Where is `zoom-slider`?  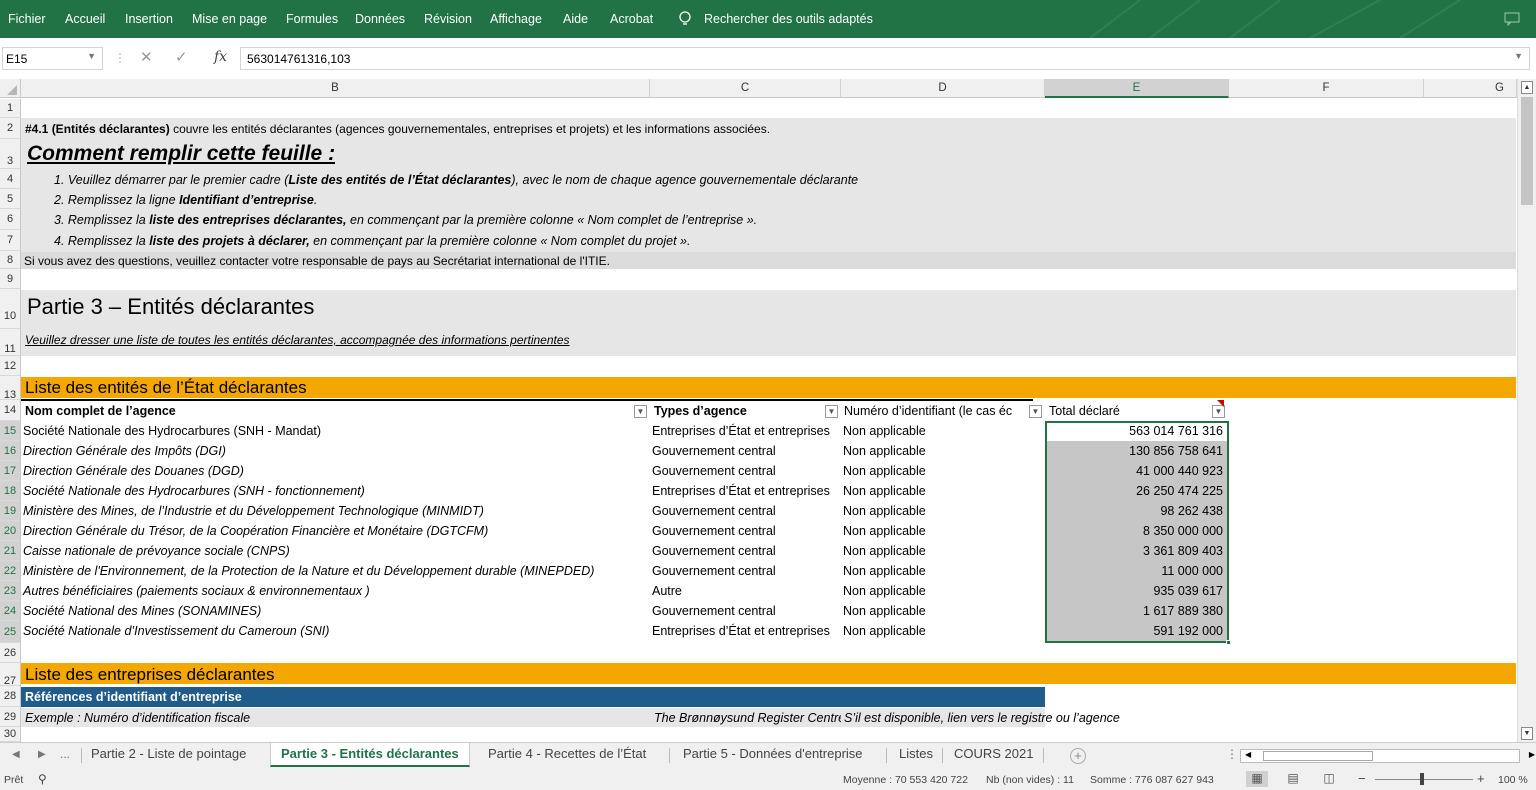 zoom-slider is located at coordinates (1424, 779).